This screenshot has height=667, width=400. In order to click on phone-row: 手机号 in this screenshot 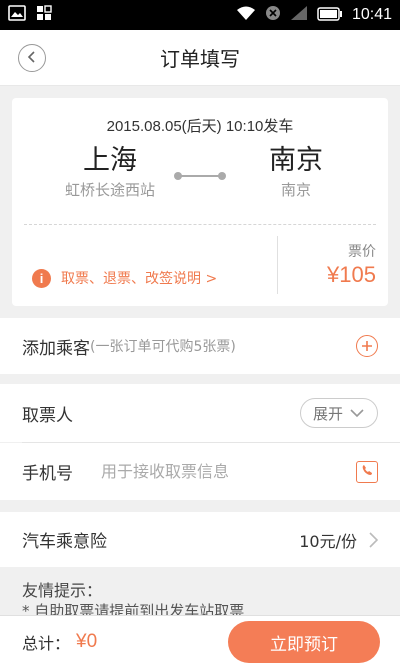, I will do `click(200, 471)`.